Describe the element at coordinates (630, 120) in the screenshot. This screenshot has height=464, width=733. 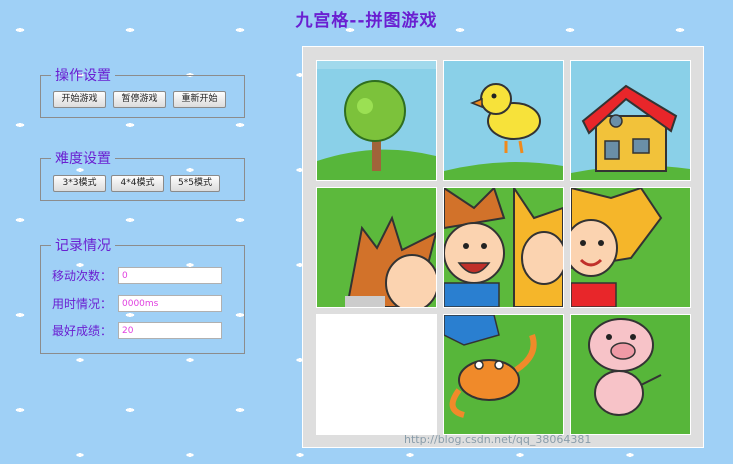
I see `puzzle-tile-house` at that location.